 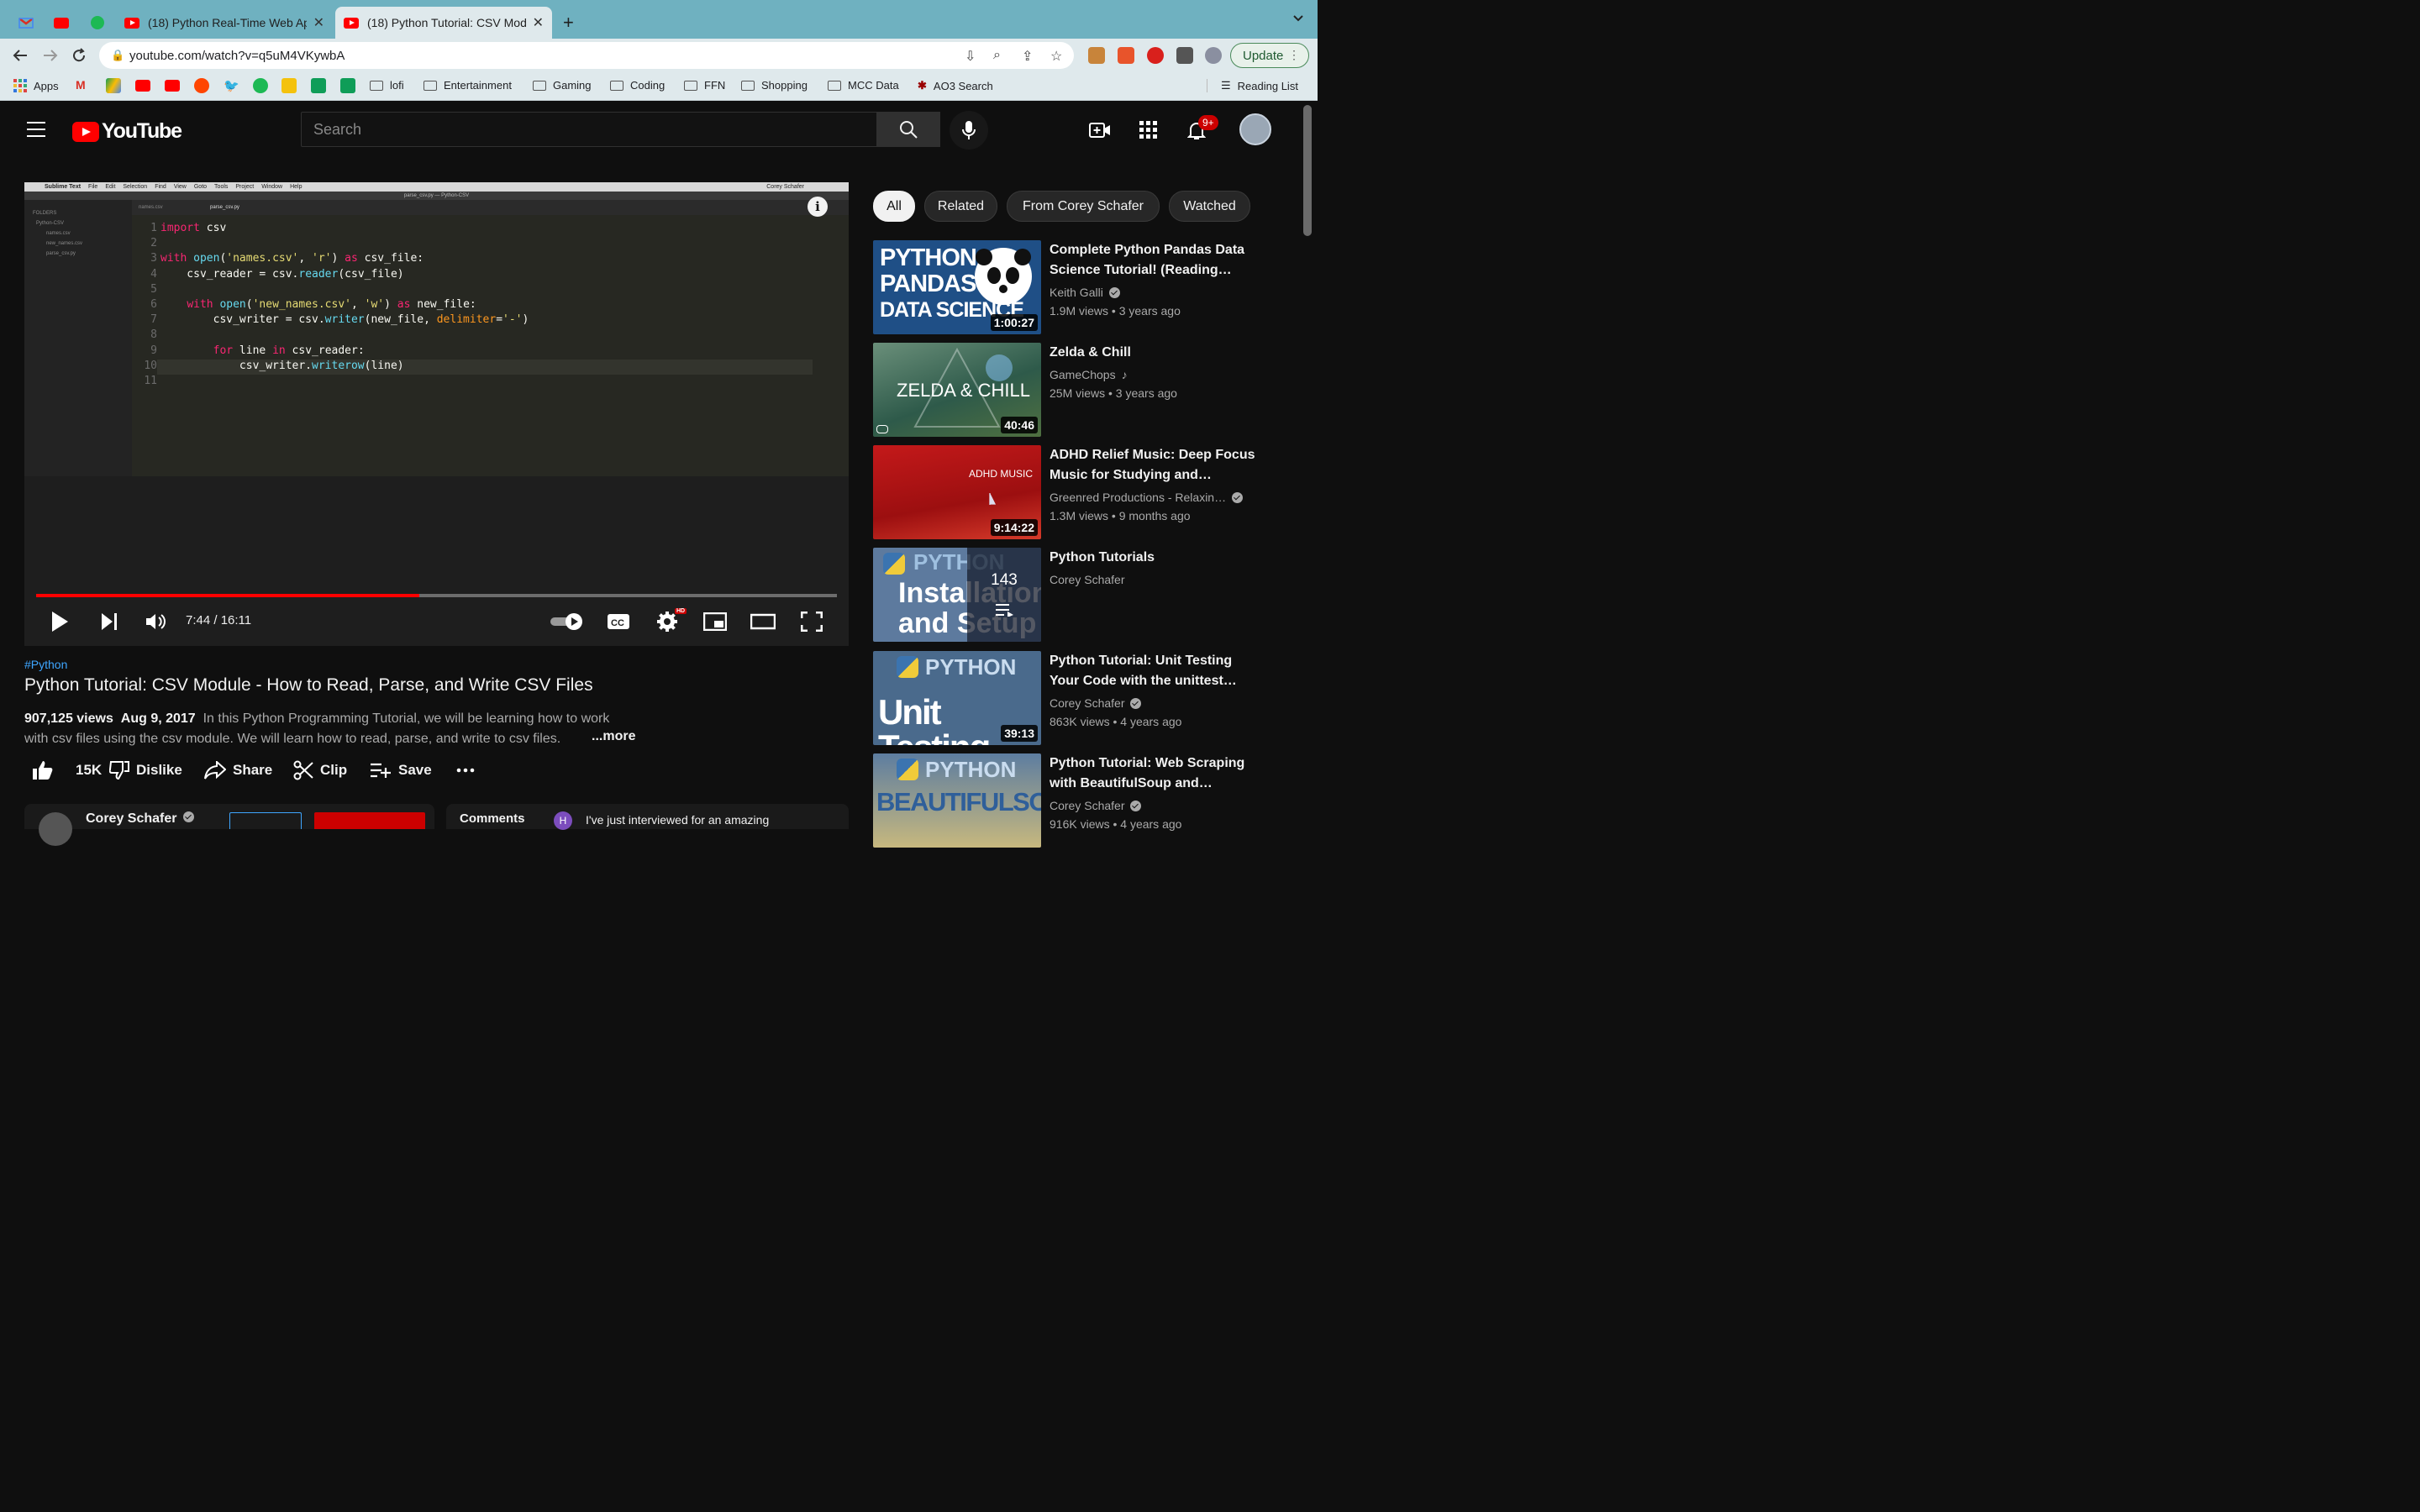 What do you see at coordinates (1085, 292) in the screenshot?
I see `channel-name: Keith Galli` at bounding box center [1085, 292].